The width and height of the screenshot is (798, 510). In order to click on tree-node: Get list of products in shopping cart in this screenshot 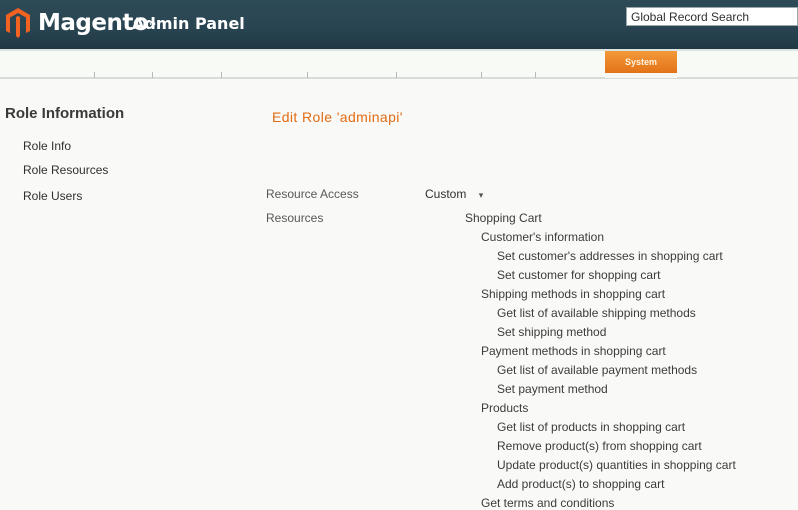, I will do `click(591, 427)`.